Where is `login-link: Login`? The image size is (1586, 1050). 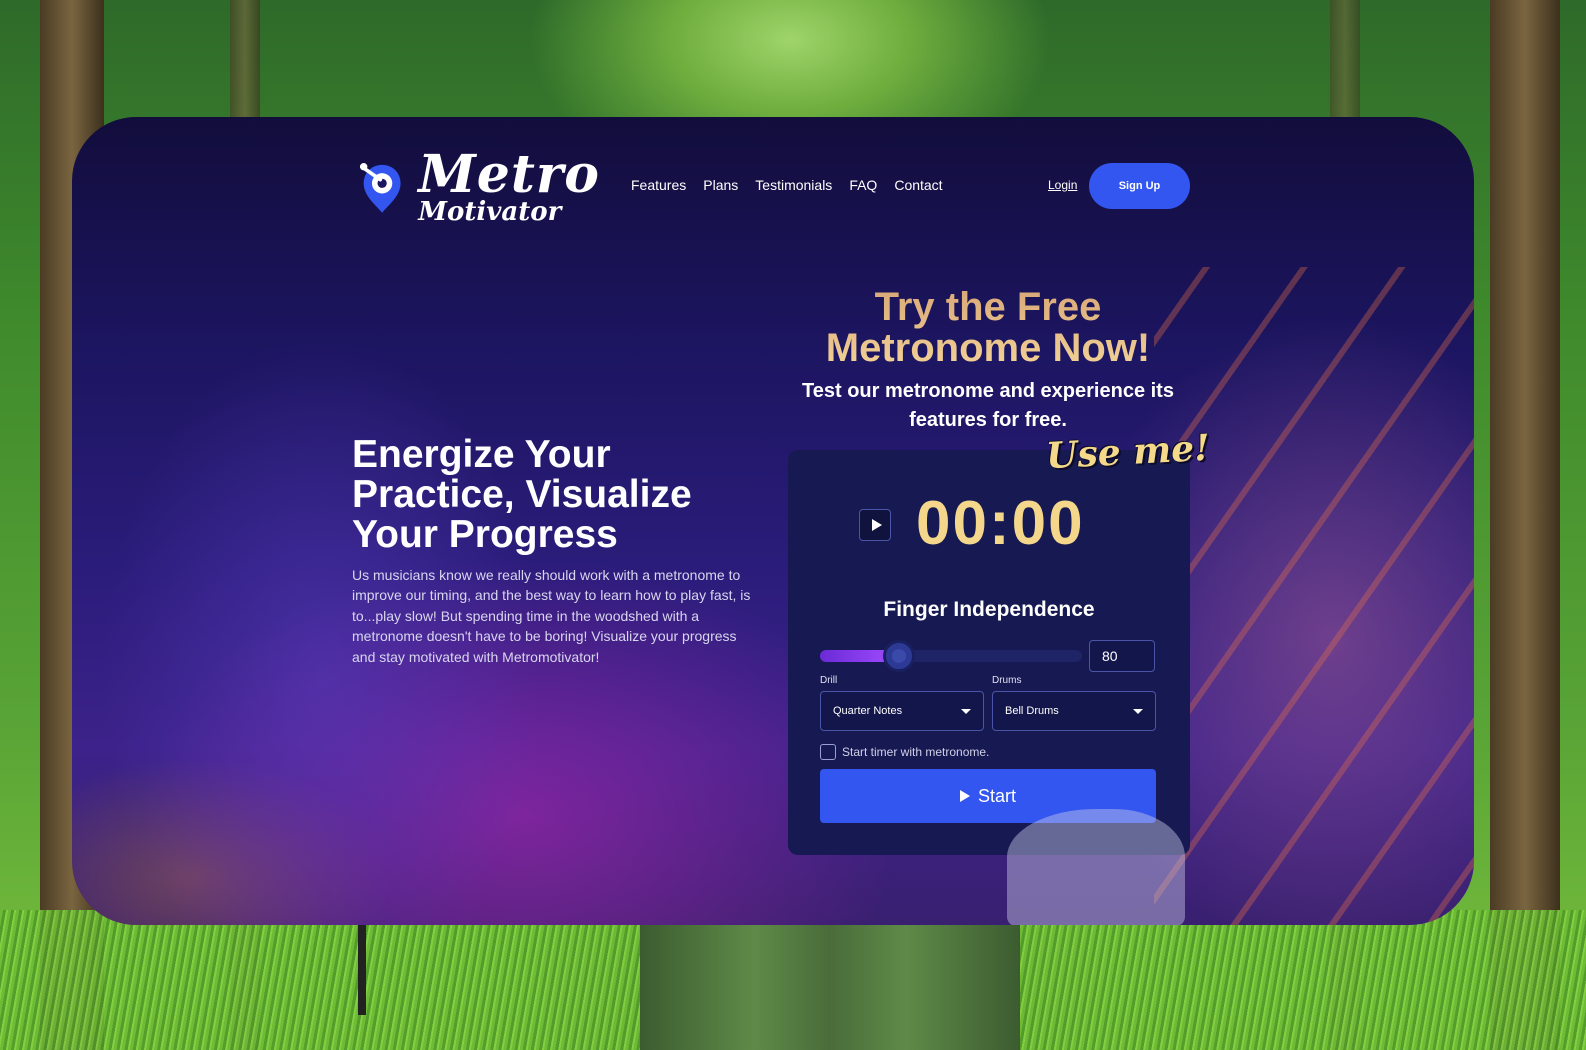
login-link: Login is located at coordinates (1062, 185).